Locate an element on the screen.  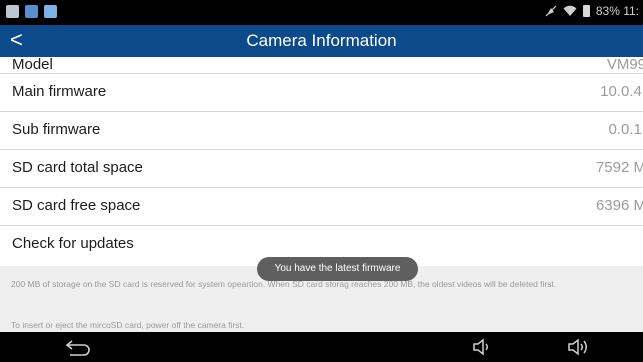
row-sd-free-space: SD card free space 6396 M is located at coordinates (321, 207).